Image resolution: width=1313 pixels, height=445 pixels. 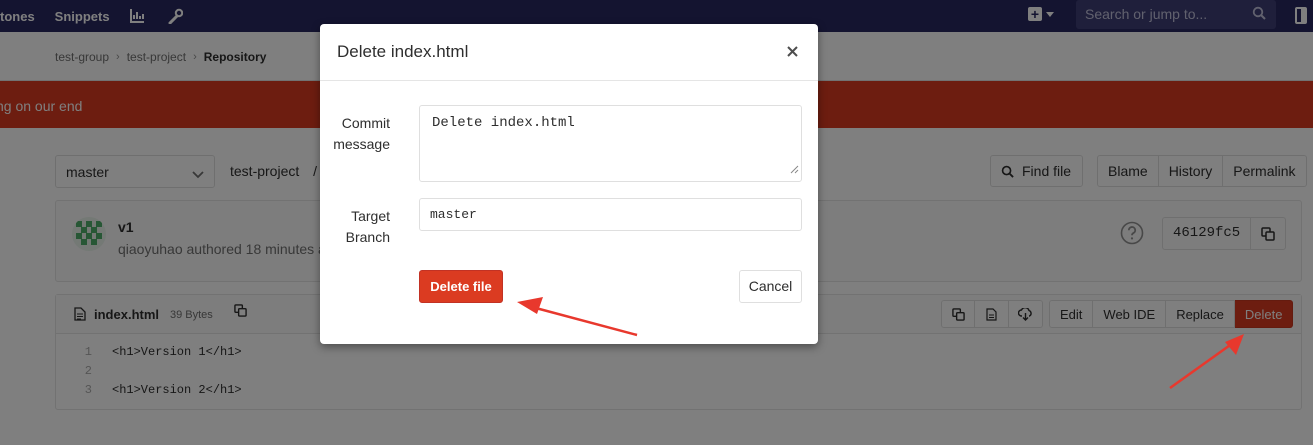 I want to click on commit-message-value: Delete index.html, so click(x=503, y=123).